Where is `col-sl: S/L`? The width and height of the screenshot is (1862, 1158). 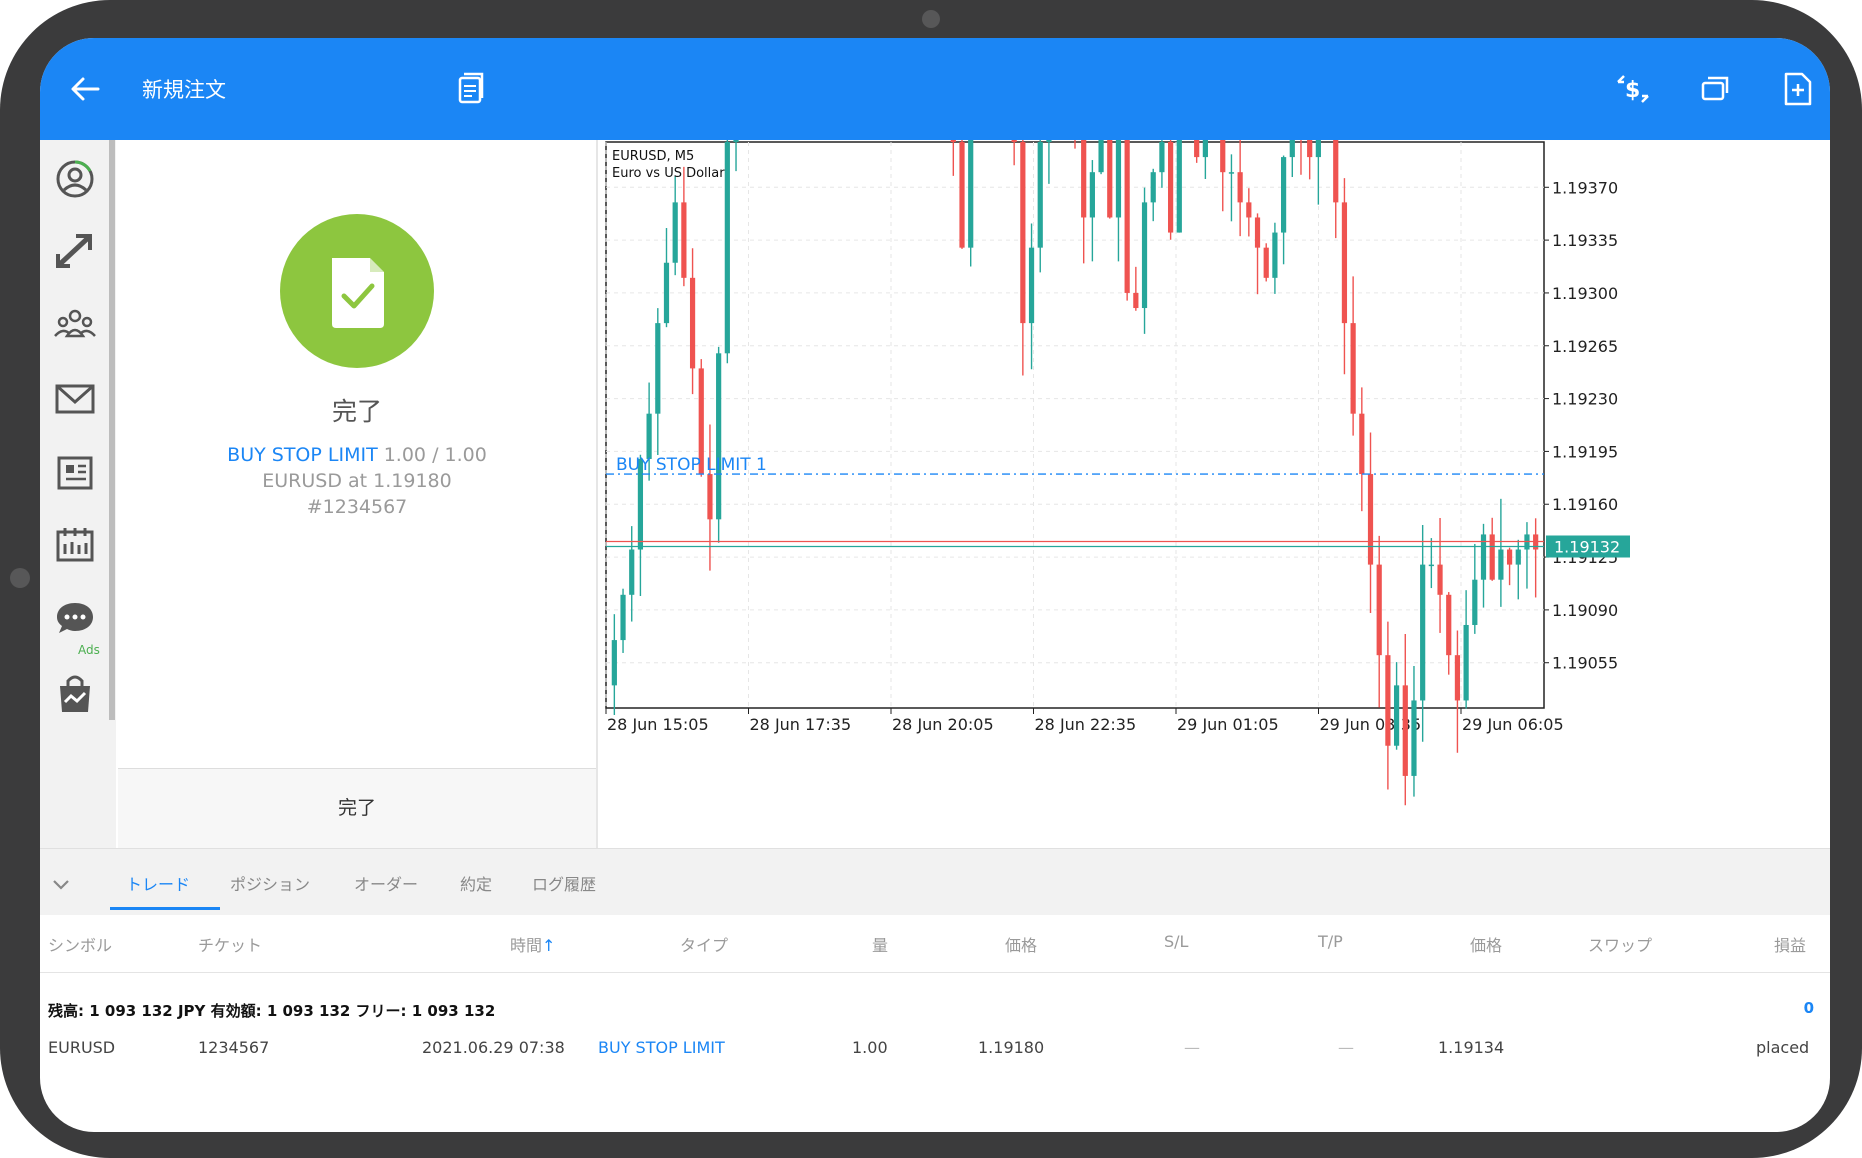
col-sl: S/L is located at coordinates (1176, 941).